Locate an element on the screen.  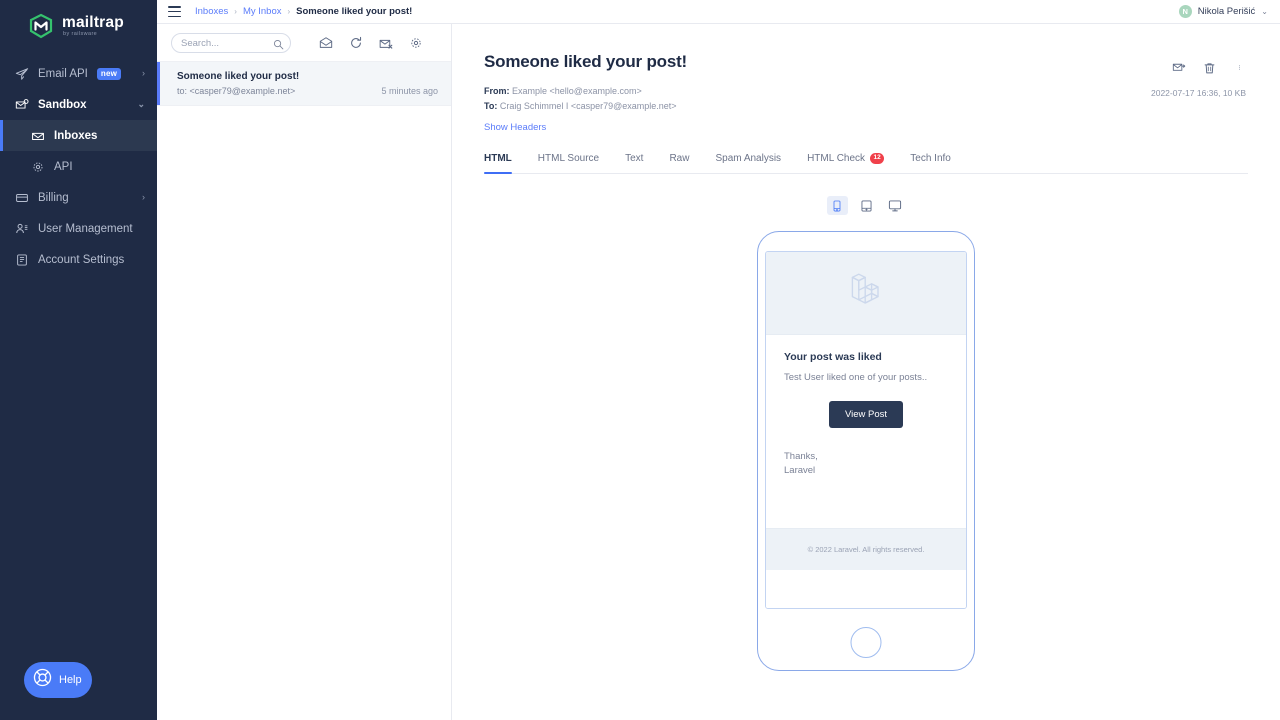
email-hero is located at coordinates (866, 293).